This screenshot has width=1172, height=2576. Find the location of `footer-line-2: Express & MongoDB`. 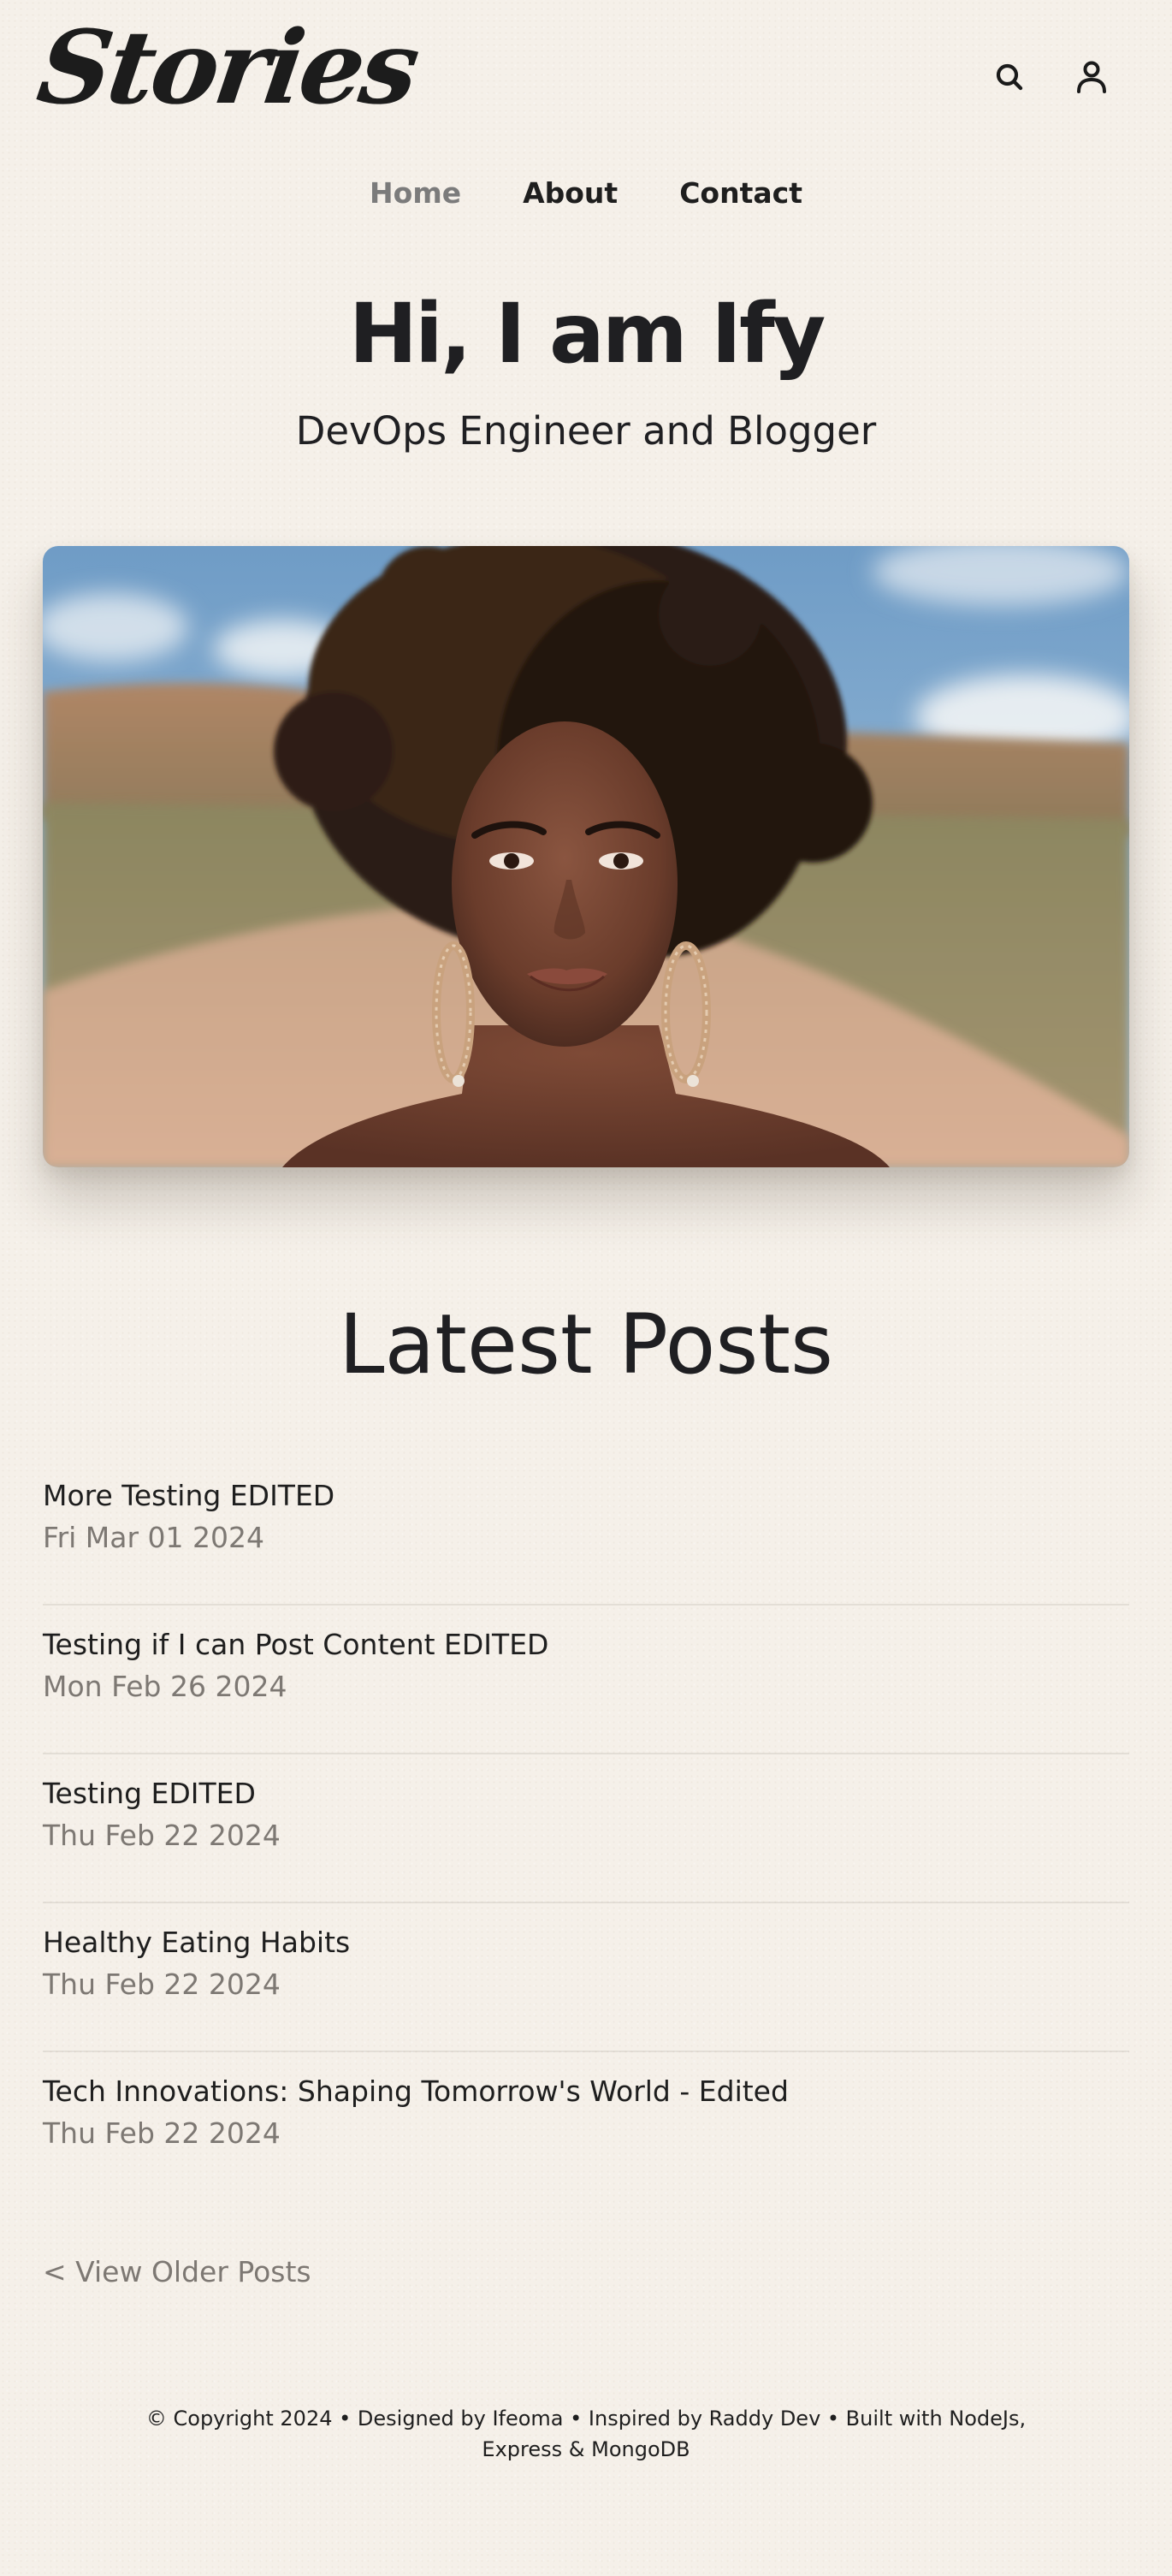

footer-line-2: Express & MongoDB is located at coordinates (586, 2449).